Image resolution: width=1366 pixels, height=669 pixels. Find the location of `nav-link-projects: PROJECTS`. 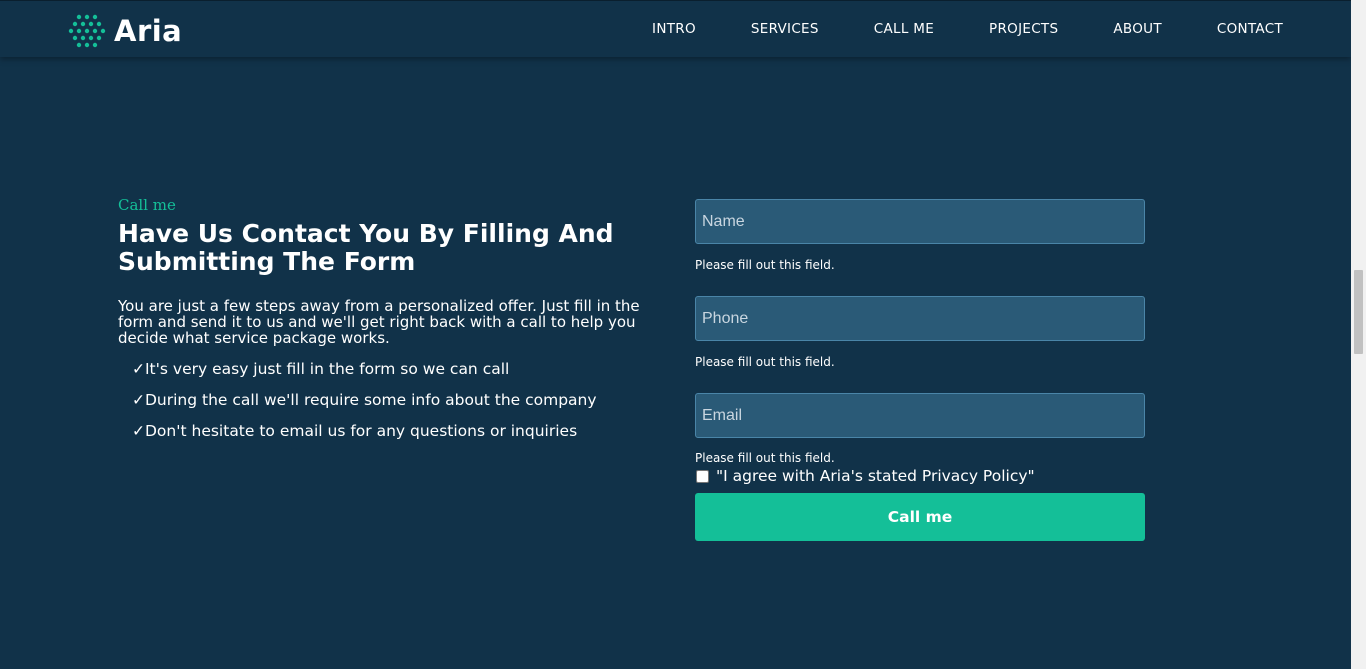

nav-link-projects: PROJECTS is located at coordinates (1023, 29).